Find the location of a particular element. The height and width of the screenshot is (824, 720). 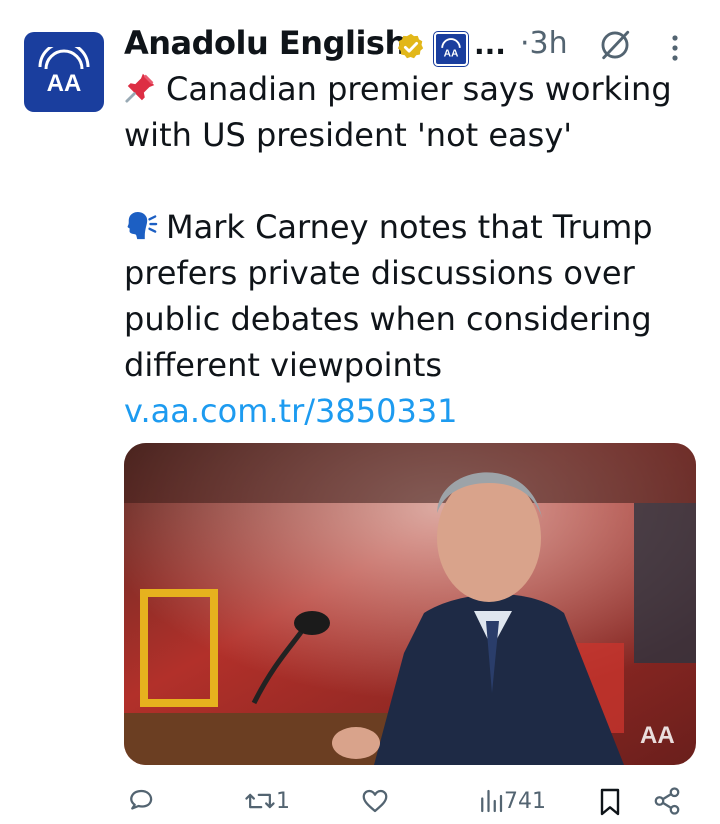

reply-button is located at coordinates (141, 801).